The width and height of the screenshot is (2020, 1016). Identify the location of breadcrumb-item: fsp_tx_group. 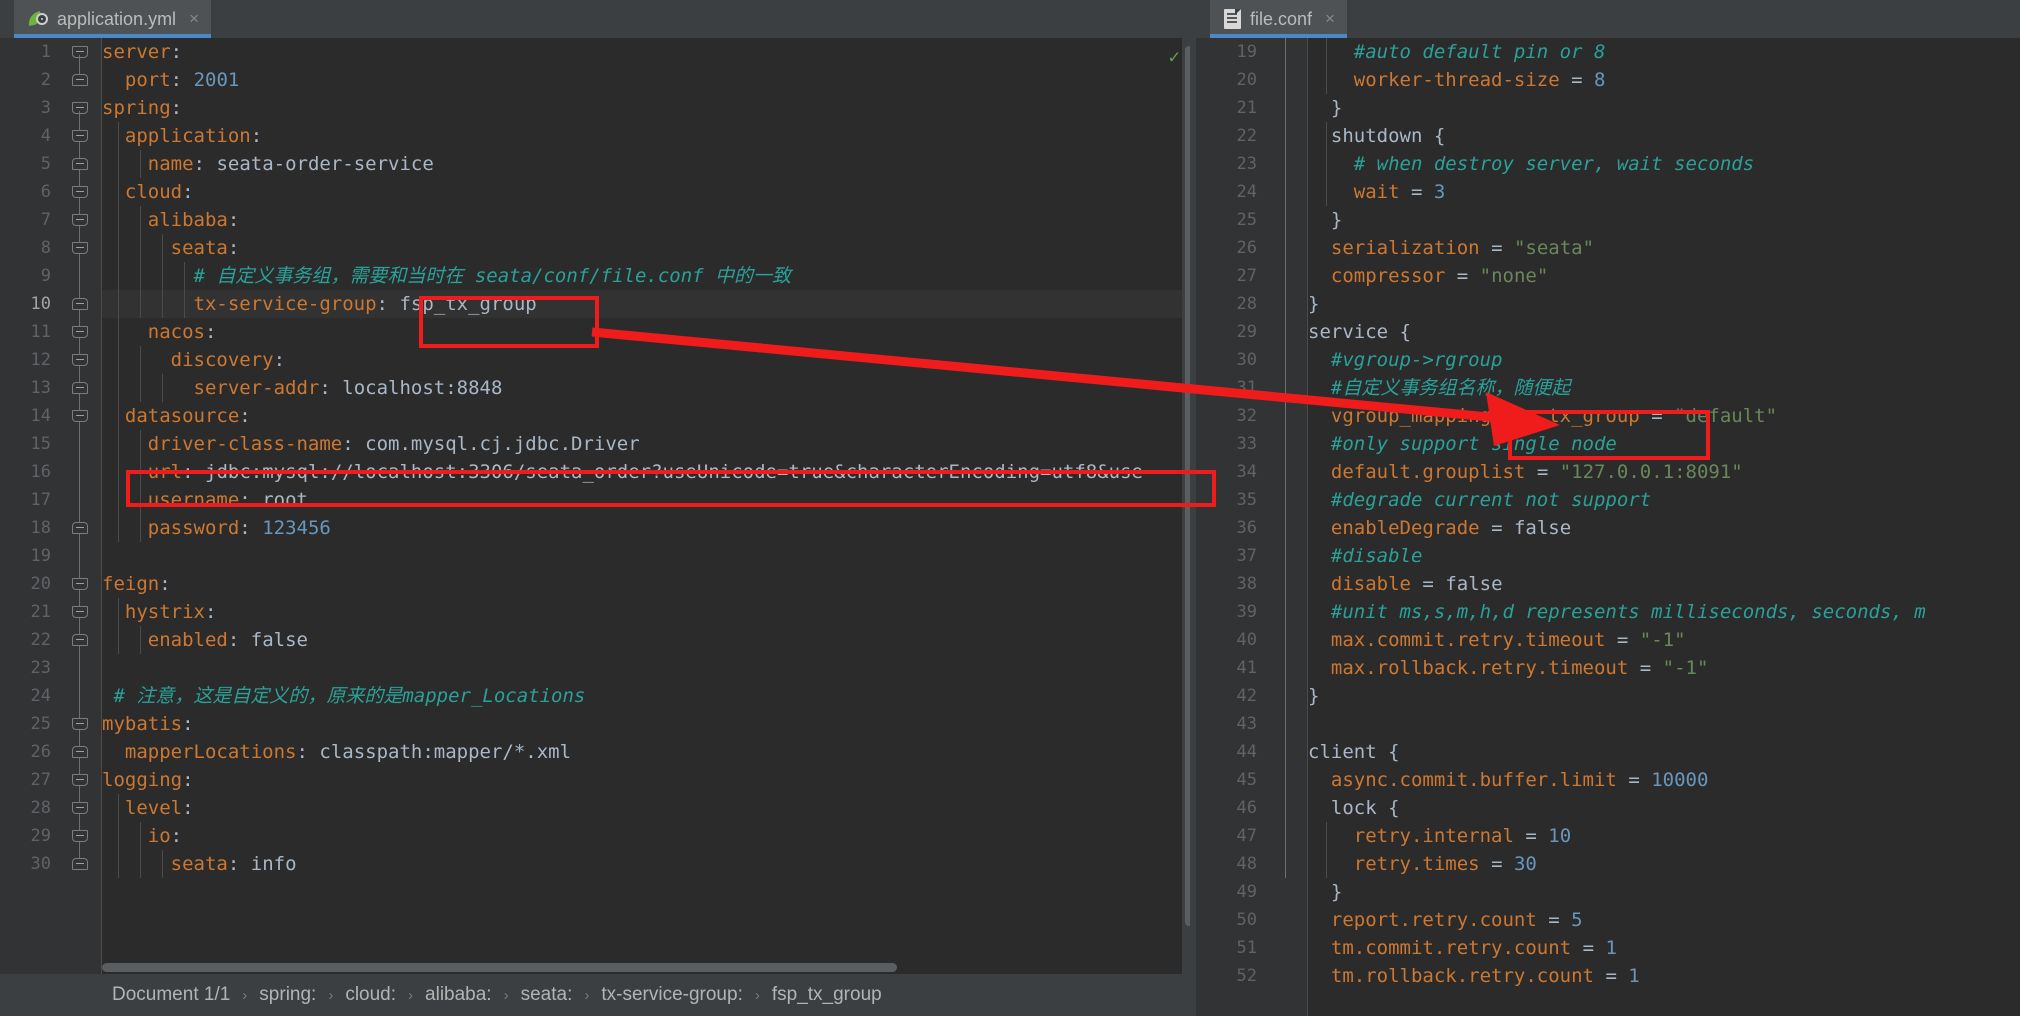
(827, 995).